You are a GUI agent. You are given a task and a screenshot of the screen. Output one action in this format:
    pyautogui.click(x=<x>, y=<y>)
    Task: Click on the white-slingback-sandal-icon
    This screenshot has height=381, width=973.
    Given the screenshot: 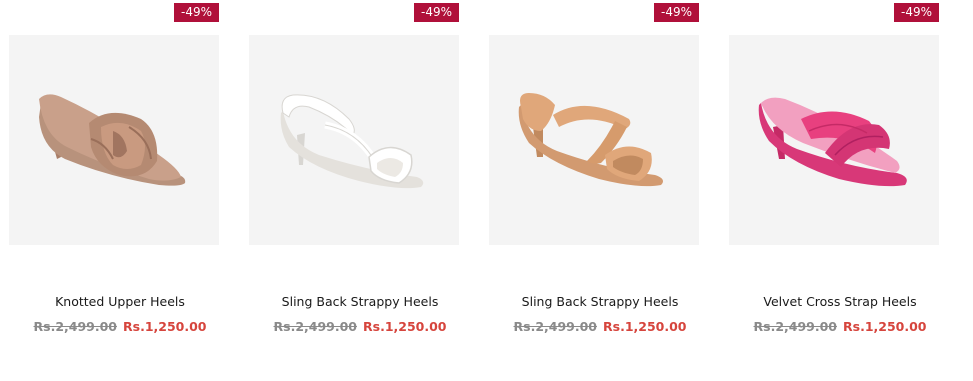 What is the action you would take?
    pyautogui.click(x=352, y=141)
    